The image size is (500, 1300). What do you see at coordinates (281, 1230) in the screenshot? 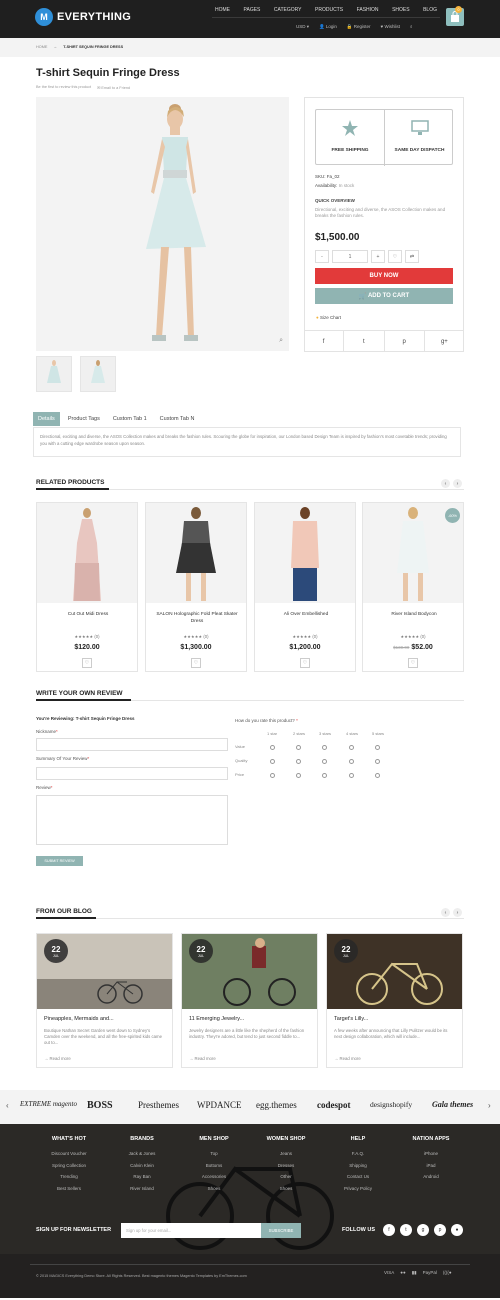
I see `subscribe-button: SUBSCRIBE` at bounding box center [281, 1230].